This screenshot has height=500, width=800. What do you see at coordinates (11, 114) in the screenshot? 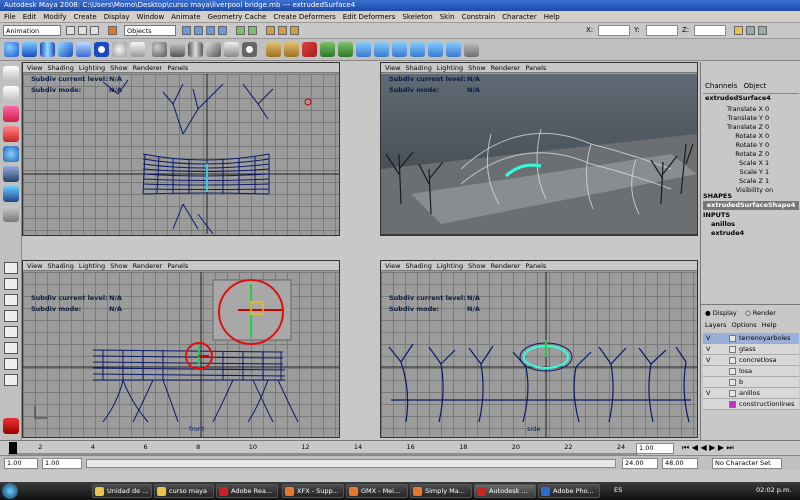
I see `paint-select-tool-icon` at bounding box center [11, 114].